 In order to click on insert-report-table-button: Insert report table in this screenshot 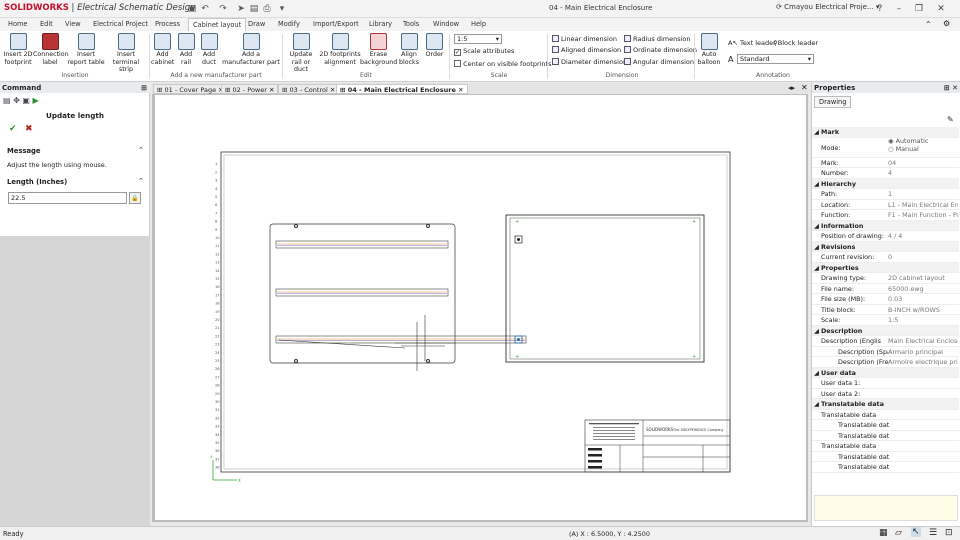, I will do `click(86, 49)`.